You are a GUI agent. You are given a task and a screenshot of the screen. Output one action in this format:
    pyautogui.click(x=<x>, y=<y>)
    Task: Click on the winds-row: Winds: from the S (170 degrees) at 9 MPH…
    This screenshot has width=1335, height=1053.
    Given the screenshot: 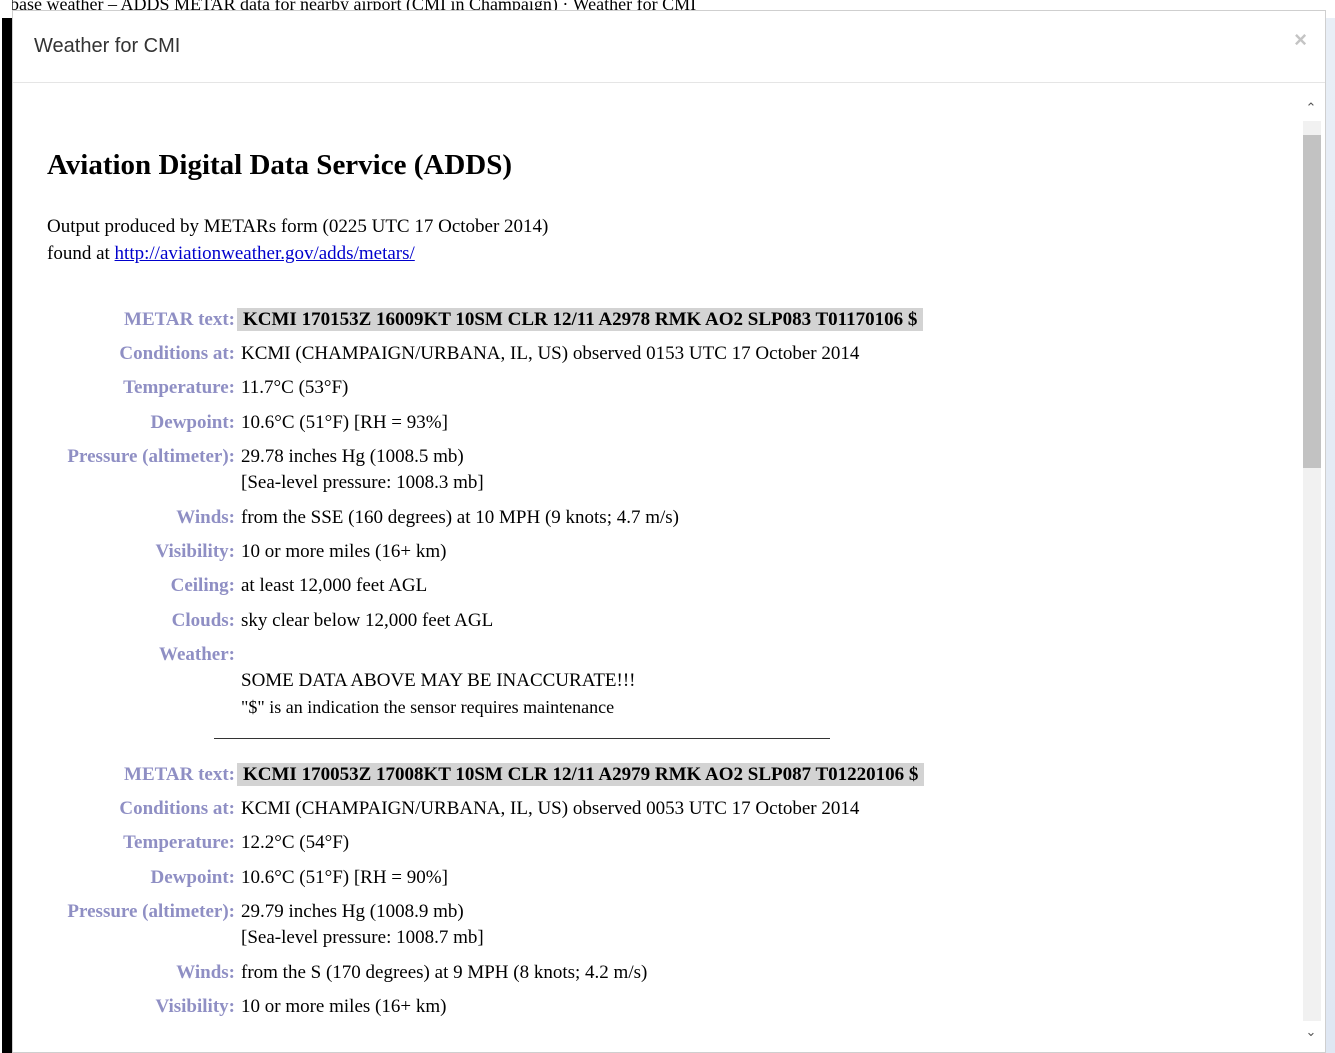 What is the action you would take?
    pyautogui.click(x=647, y=975)
    